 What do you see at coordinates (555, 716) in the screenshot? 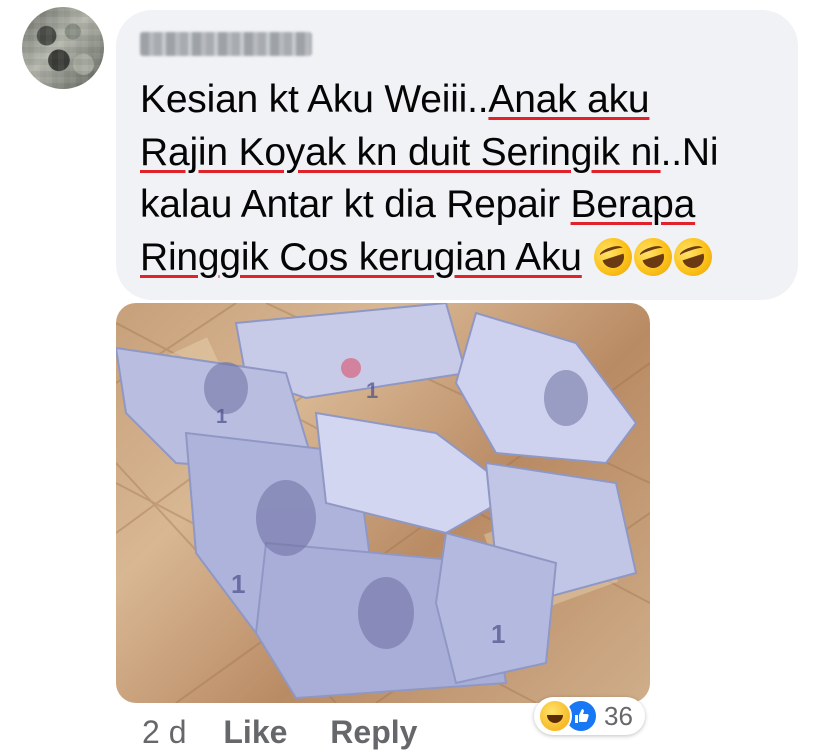
I see `haha-reaction-icon` at bounding box center [555, 716].